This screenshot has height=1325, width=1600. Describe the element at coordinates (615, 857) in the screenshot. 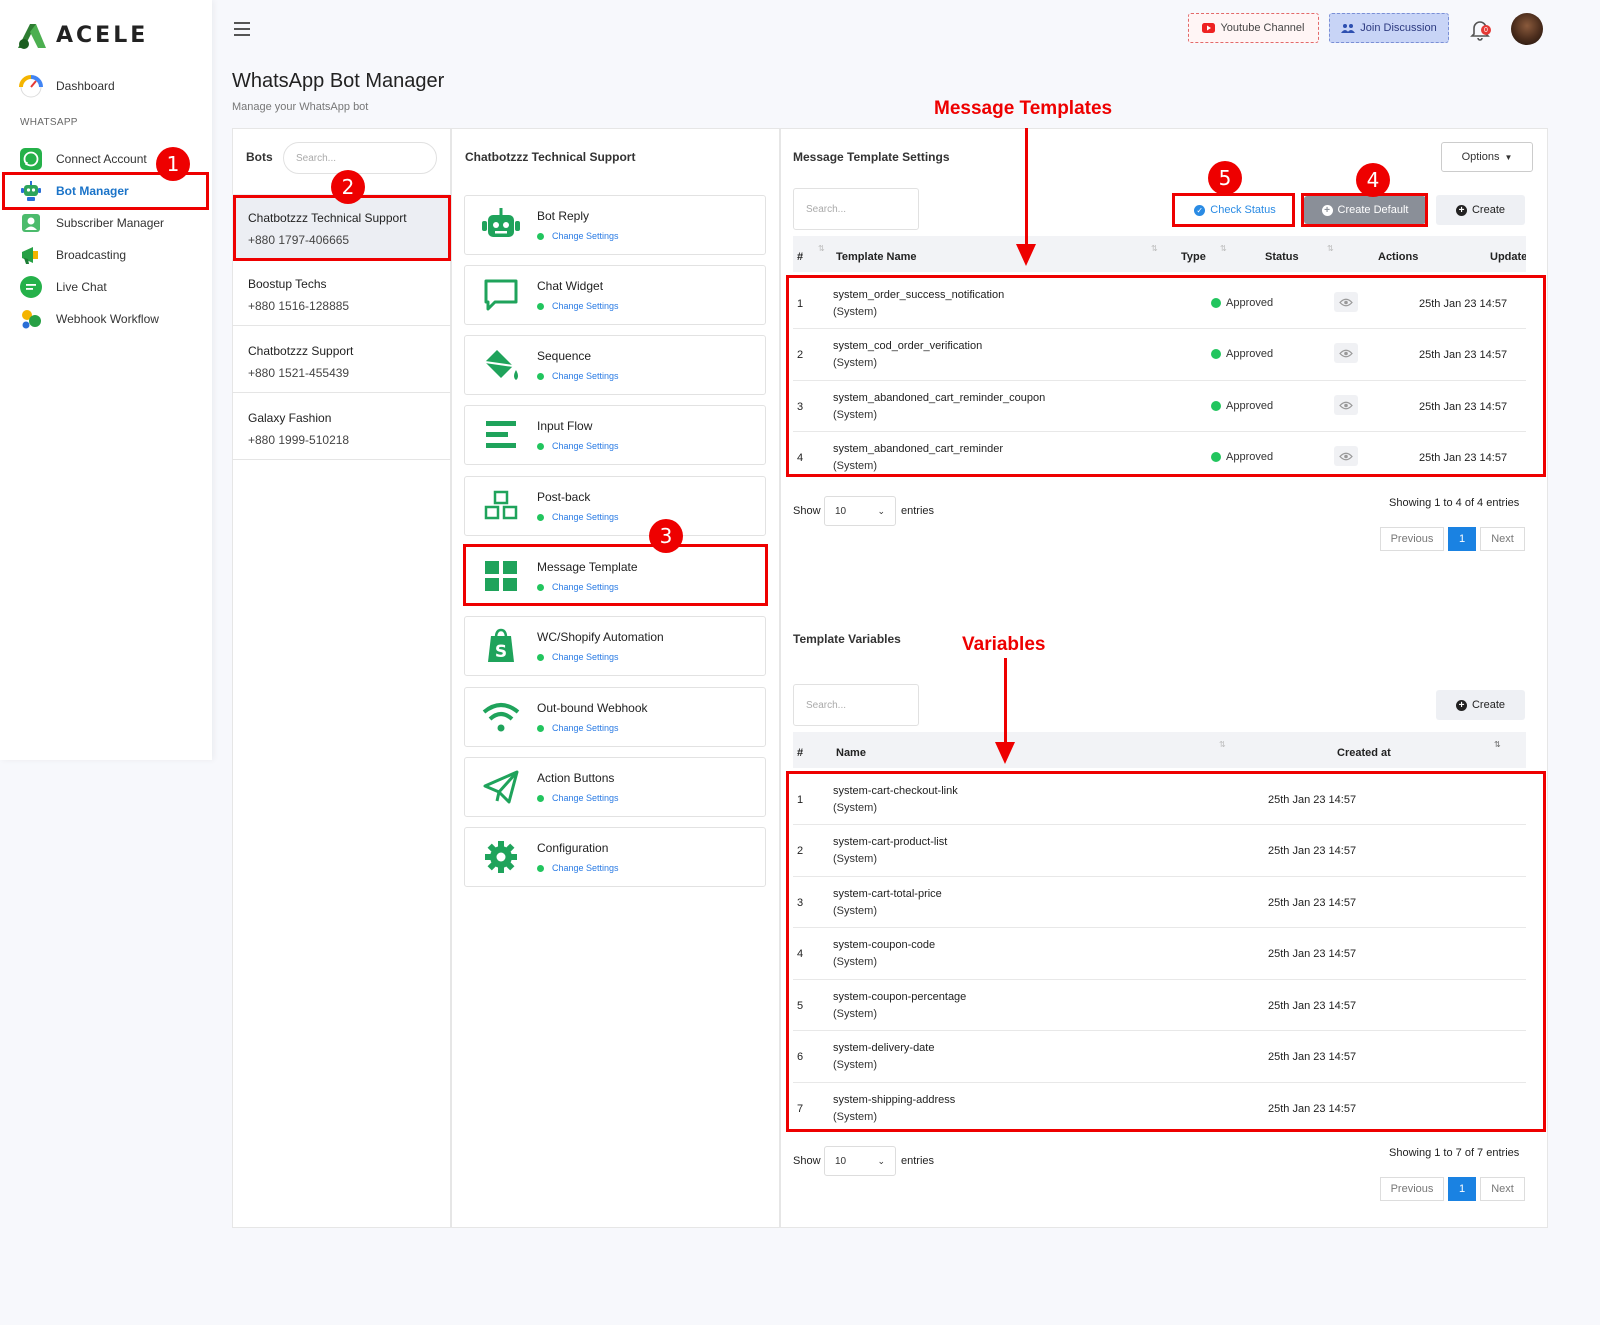

I see `menu-card-configuration: Configuration Change Settings` at that location.